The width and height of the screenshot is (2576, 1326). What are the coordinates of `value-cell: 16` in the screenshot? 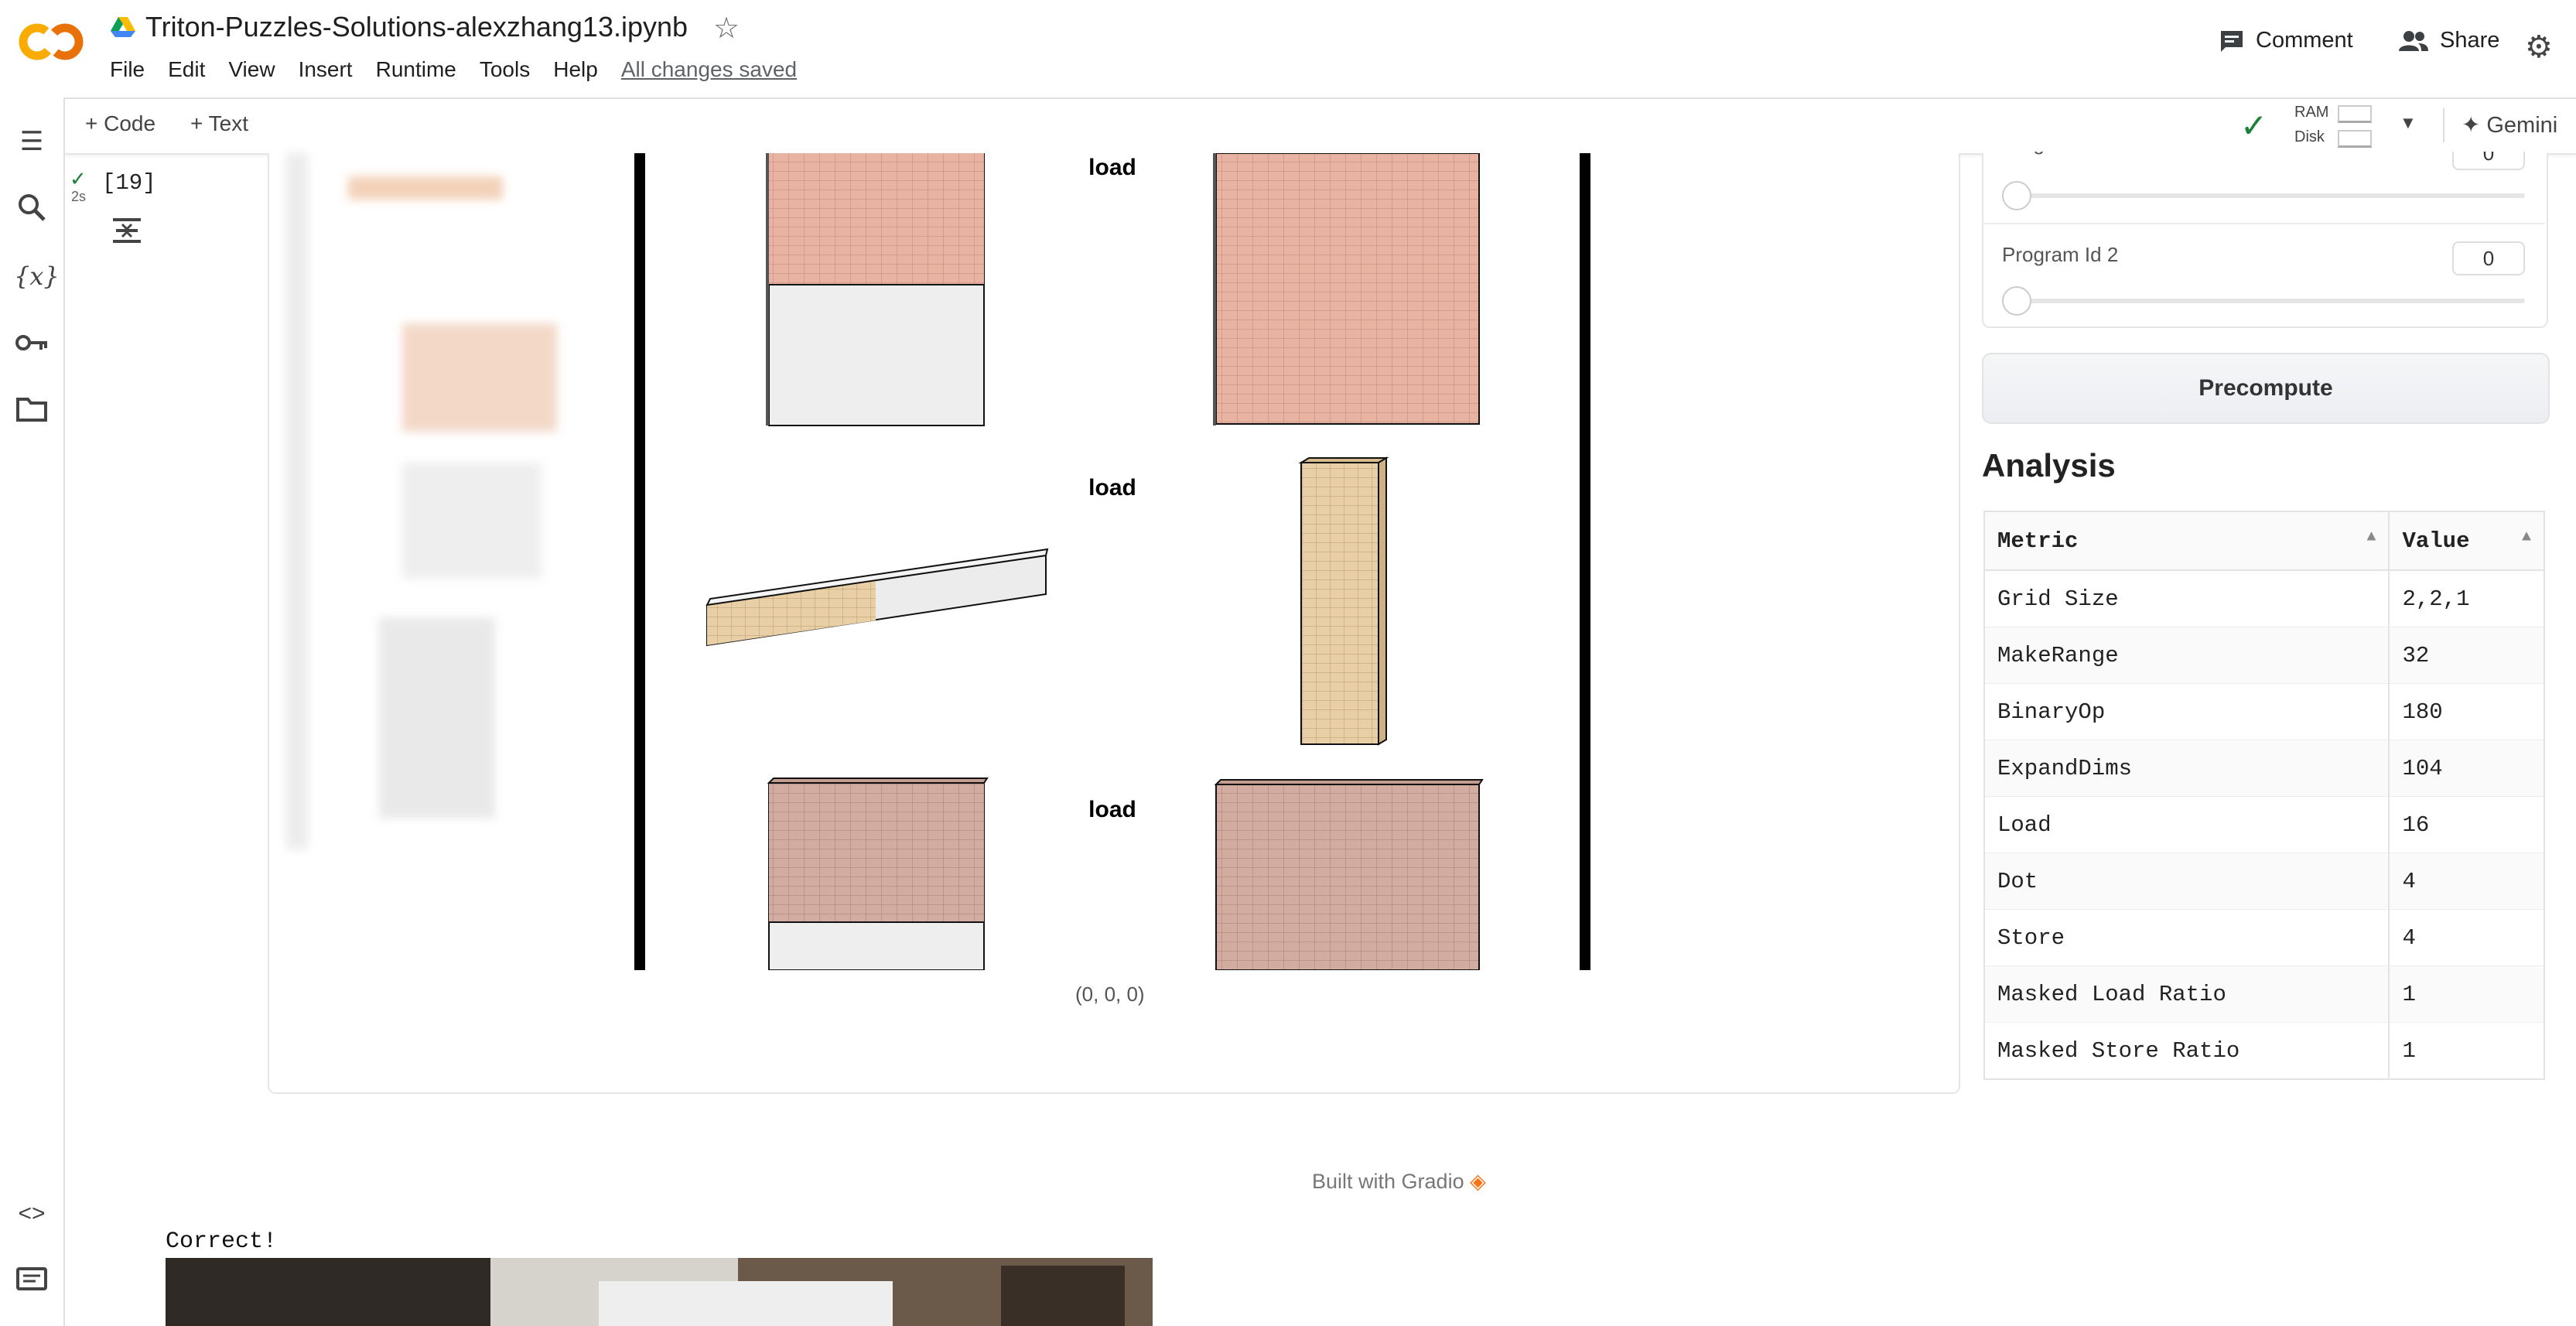 It's located at (2466, 825).